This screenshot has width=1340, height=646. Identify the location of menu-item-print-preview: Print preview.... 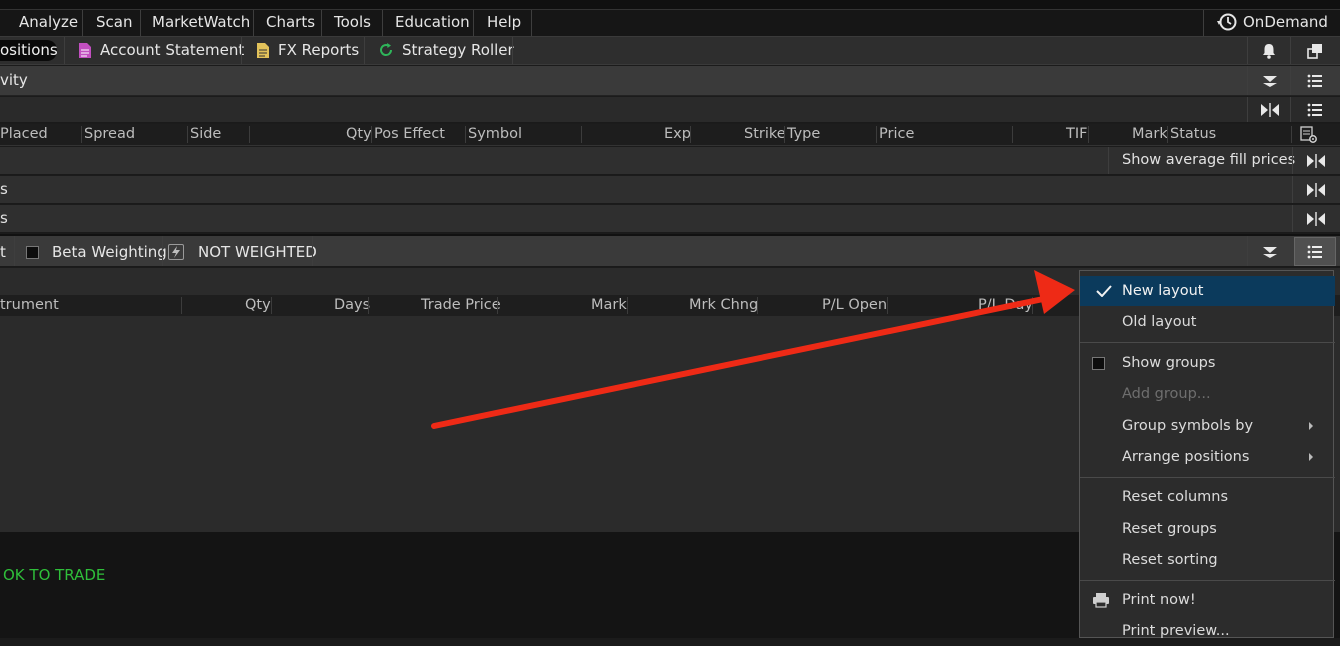
(1207, 631).